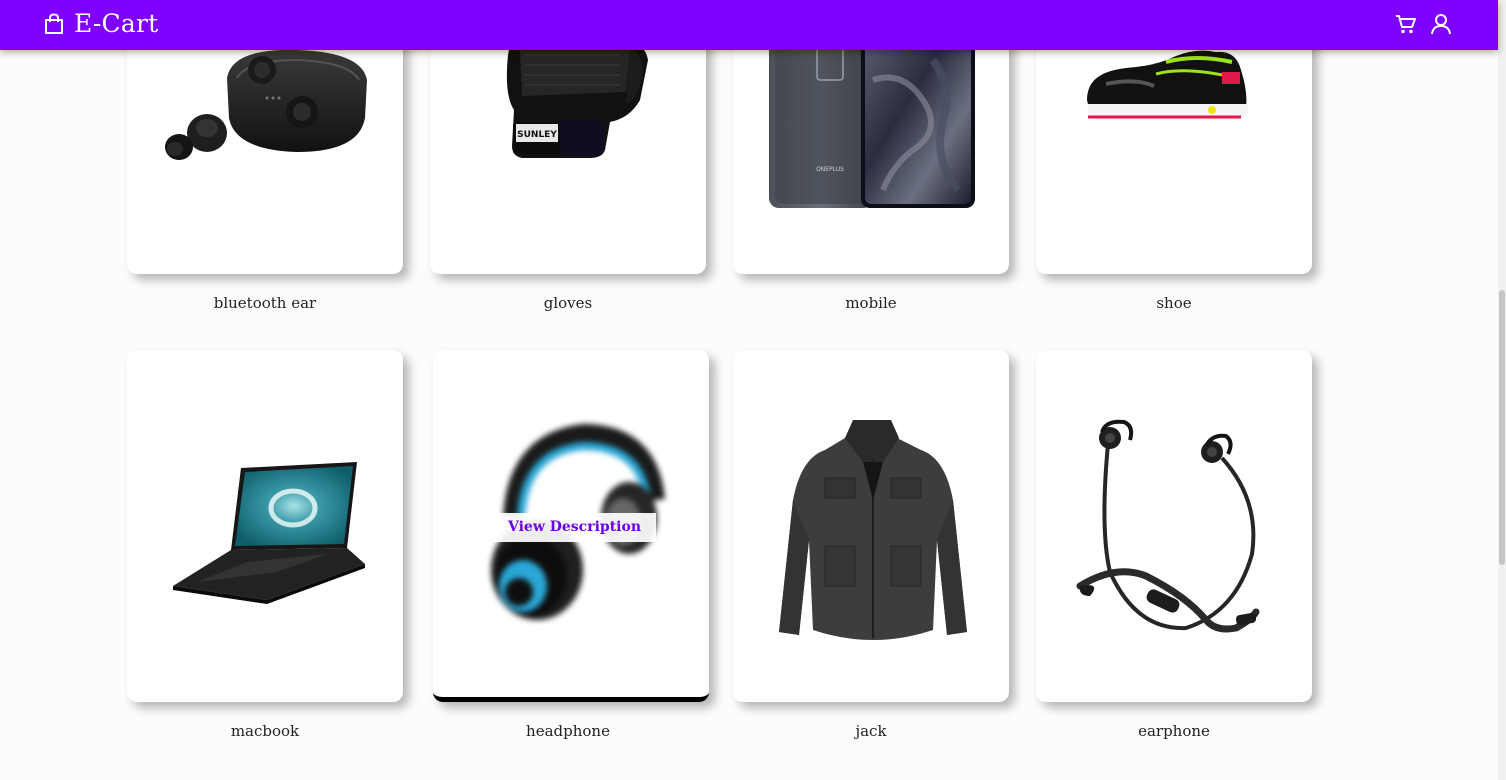 This screenshot has width=1506, height=780. What do you see at coordinates (265, 303) in the screenshot?
I see `product-label: bluetooth ear` at bounding box center [265, 303].